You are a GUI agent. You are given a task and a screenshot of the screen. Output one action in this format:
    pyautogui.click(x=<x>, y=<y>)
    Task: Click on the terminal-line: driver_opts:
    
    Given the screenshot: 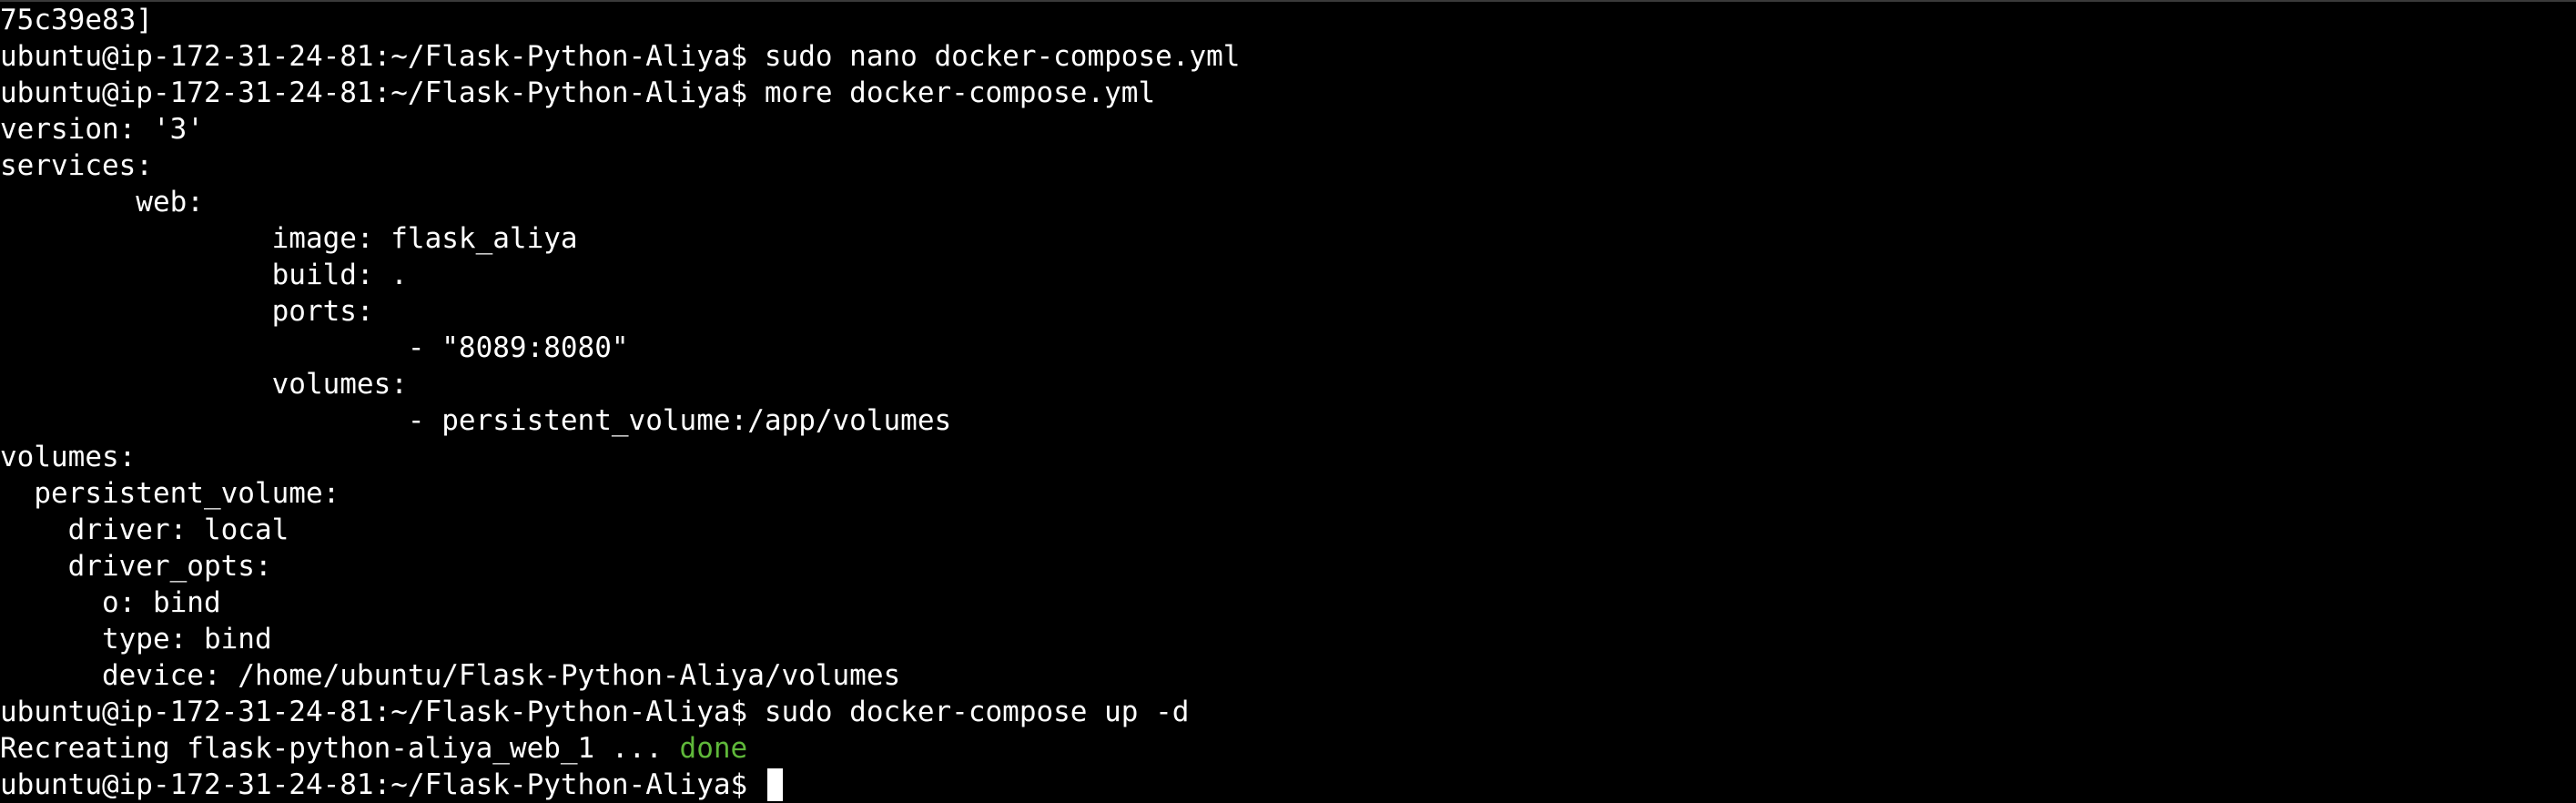 What is the action you would take?
    pyautogui.click(x=136, y=566)
    